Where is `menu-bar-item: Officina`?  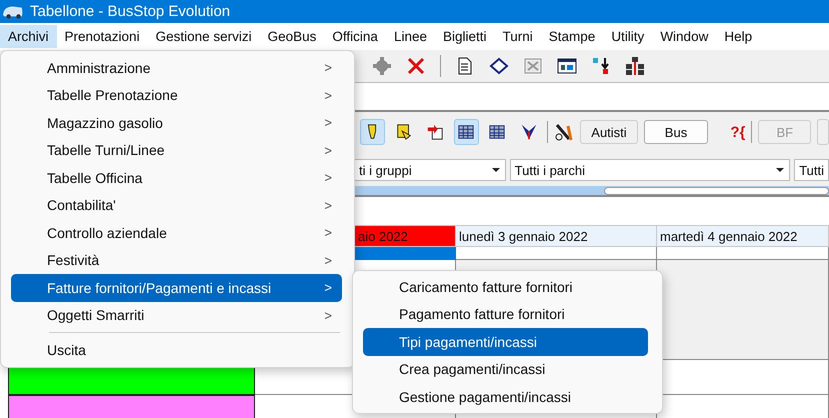
menu-bar-item: Officina is located at coordinates (355, 36).